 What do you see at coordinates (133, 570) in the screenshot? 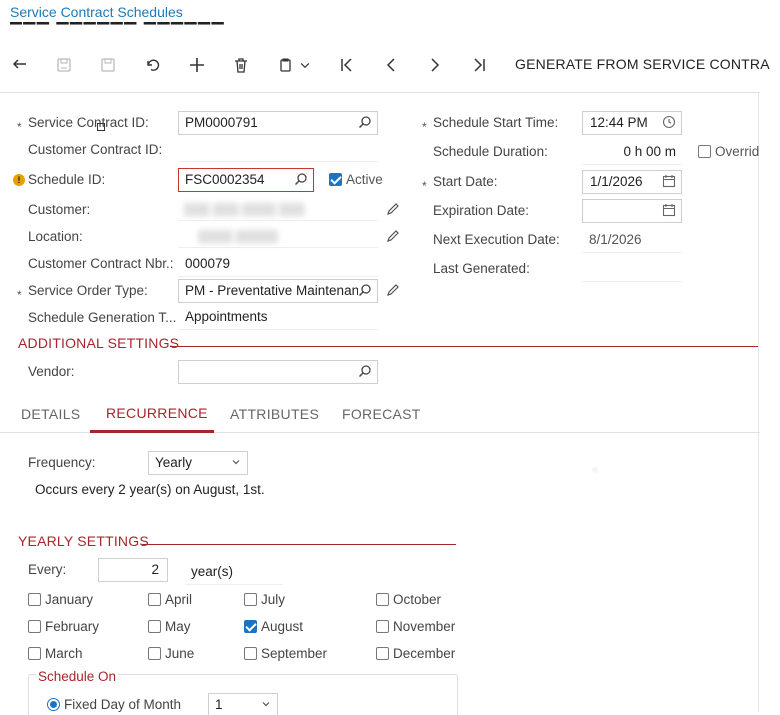
I see `every-input: 2` at bounding box center [133, 570].